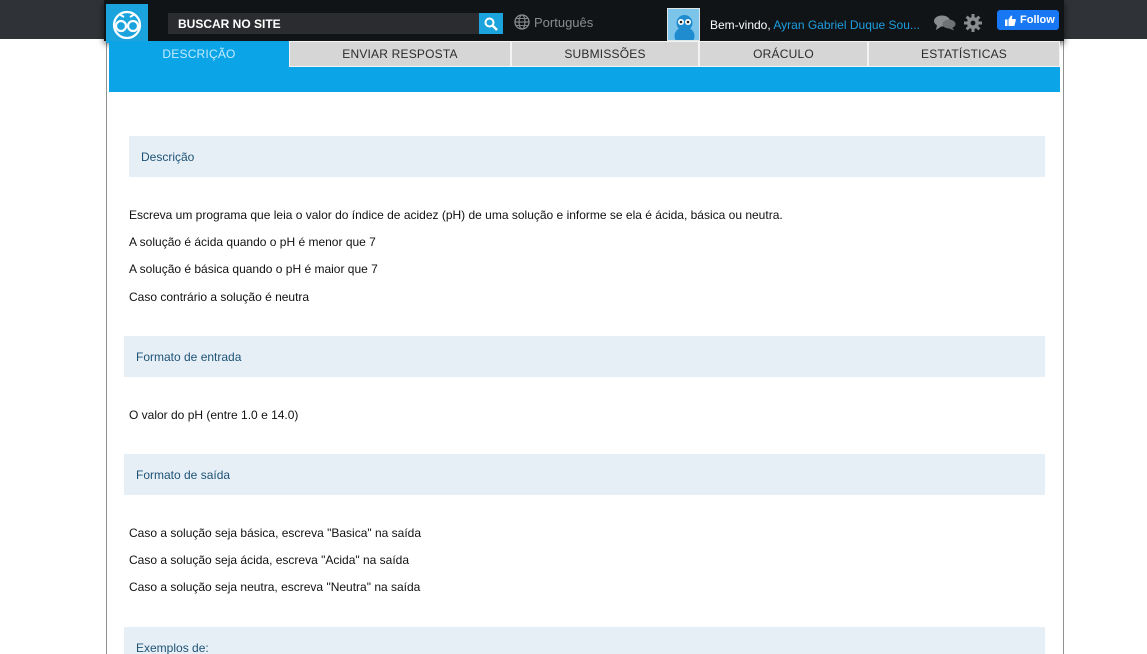 The height and width of the screenshot is (654, 1147). What do you see at coordinates (783, 54) in the screenshot?
I see `tab-oraculo: ORÁCULO` at bounding box center [783, 54].